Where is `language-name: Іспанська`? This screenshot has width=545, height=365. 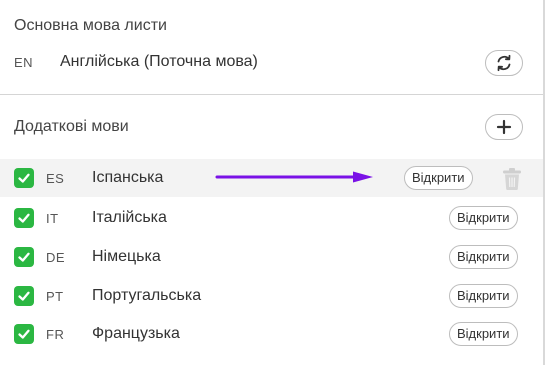
language-name: Іспанська is located at coordinates (128, 177).